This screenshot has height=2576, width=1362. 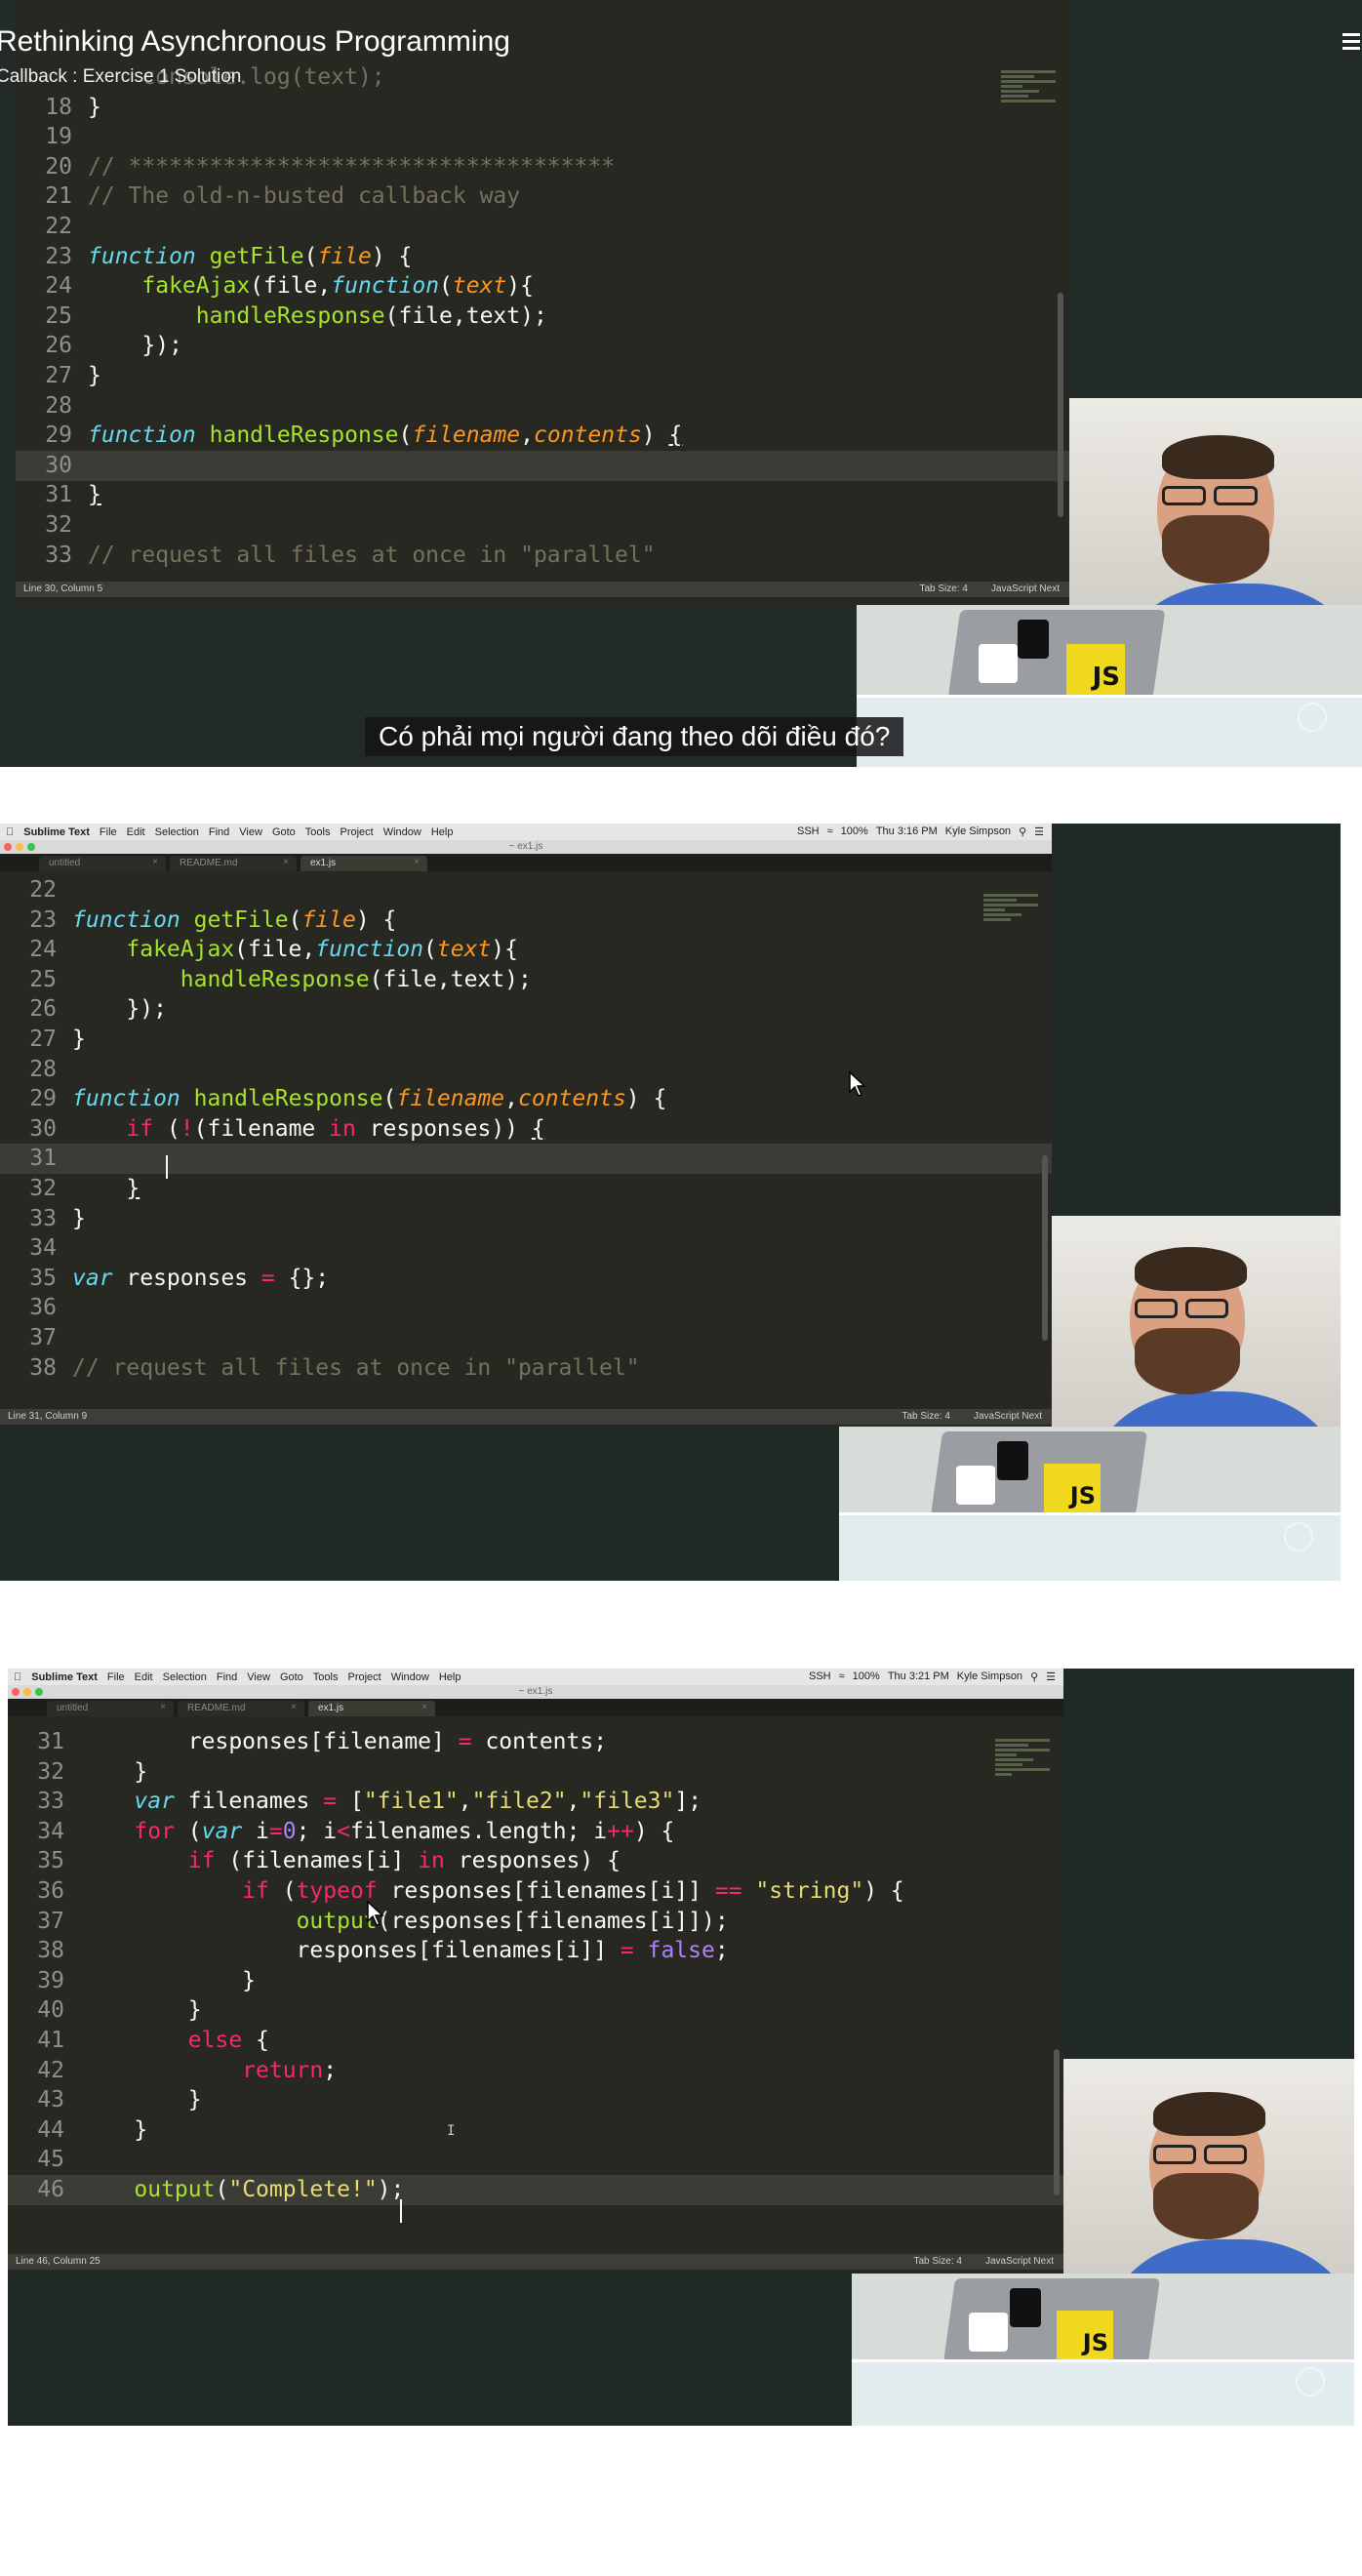 What do you see at coordinates (542, 525) in the screenshot?
I see `code-line: 32` at bounding box center [542, 525].